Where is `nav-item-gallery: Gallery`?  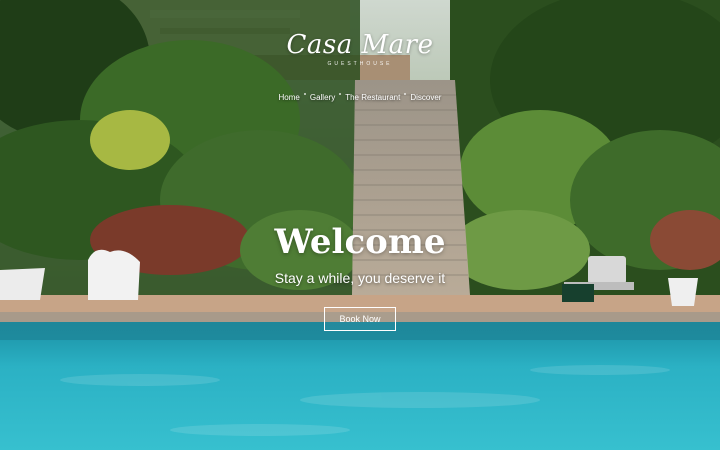
nav-item-gallery: Gallery is located at coordinates (322, 97).